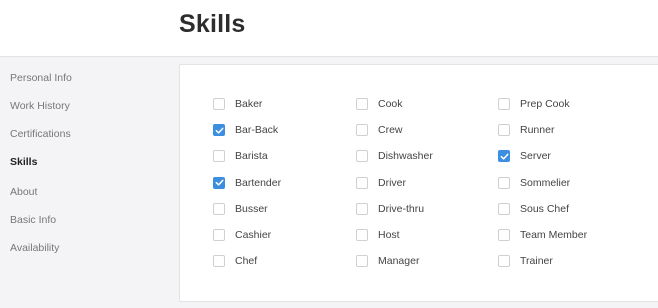 The height and width of the screenshot is (308, 658). Describe the element at coordinates (401, 208) in the screenshot. I see `skill-label: Drive-thru` at that location.